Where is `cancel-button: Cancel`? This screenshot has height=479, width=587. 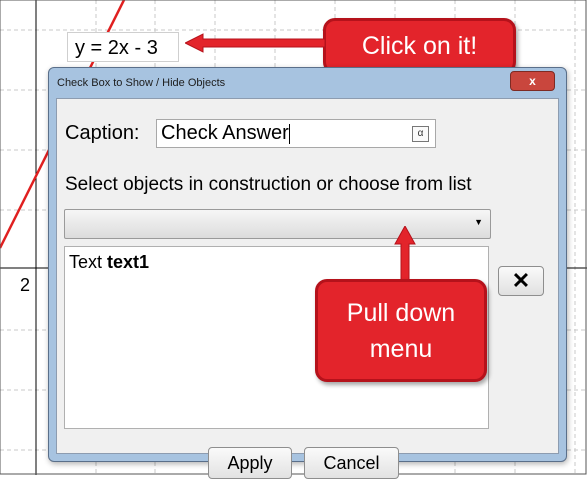
cancel-button: Cancel is located at coordinates (351, 463).